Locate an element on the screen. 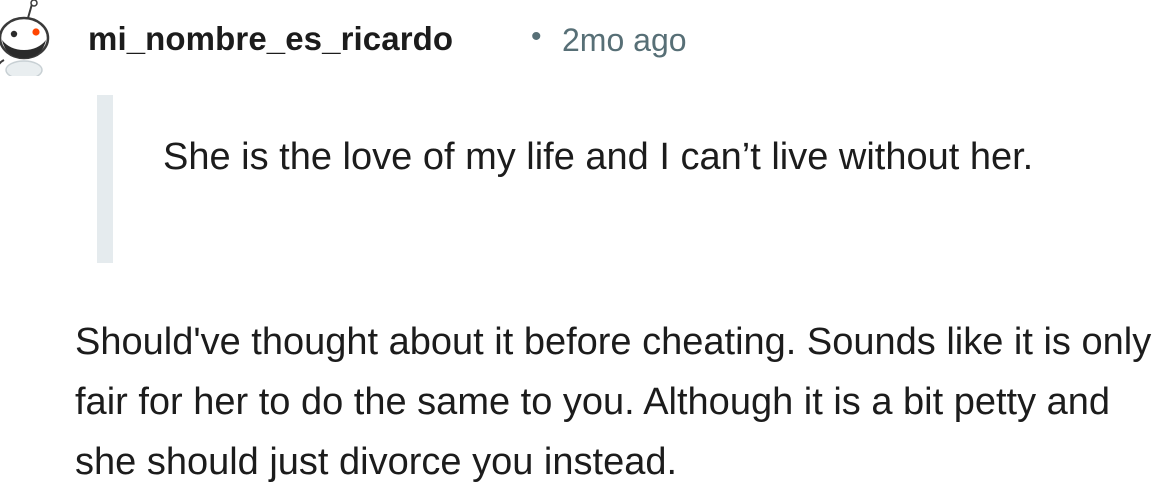 This screenshot has height=492, width=1173. blockquote-bar is located at coordinates (105, 179).